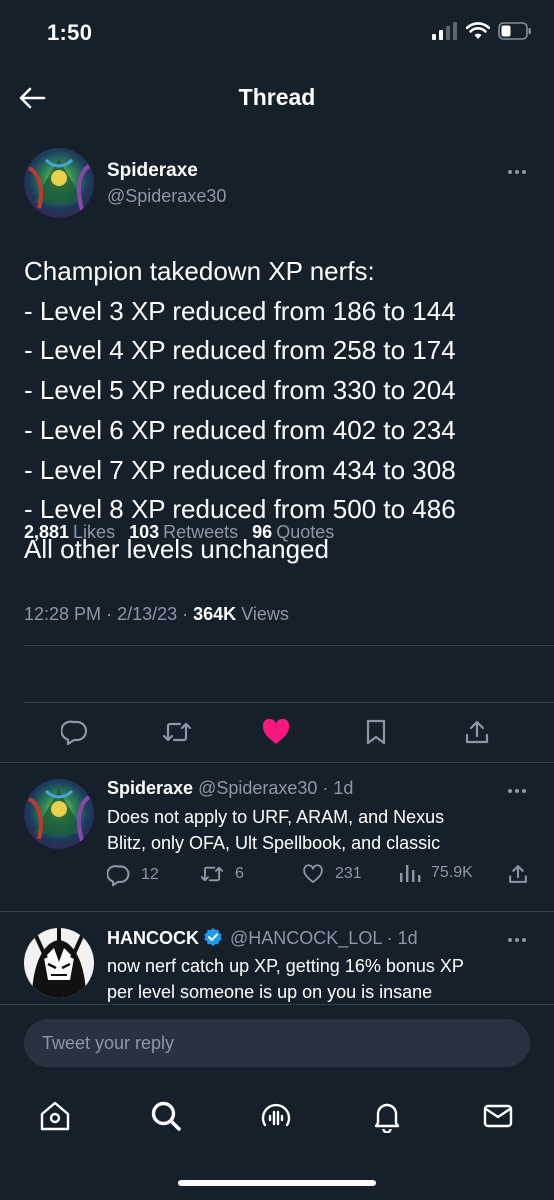 This screenshot has height=1200, width=554. Describe the element at coordinates (150, 788) in the screenshot. I see `reply-author-name: Spideraxe` at that location.